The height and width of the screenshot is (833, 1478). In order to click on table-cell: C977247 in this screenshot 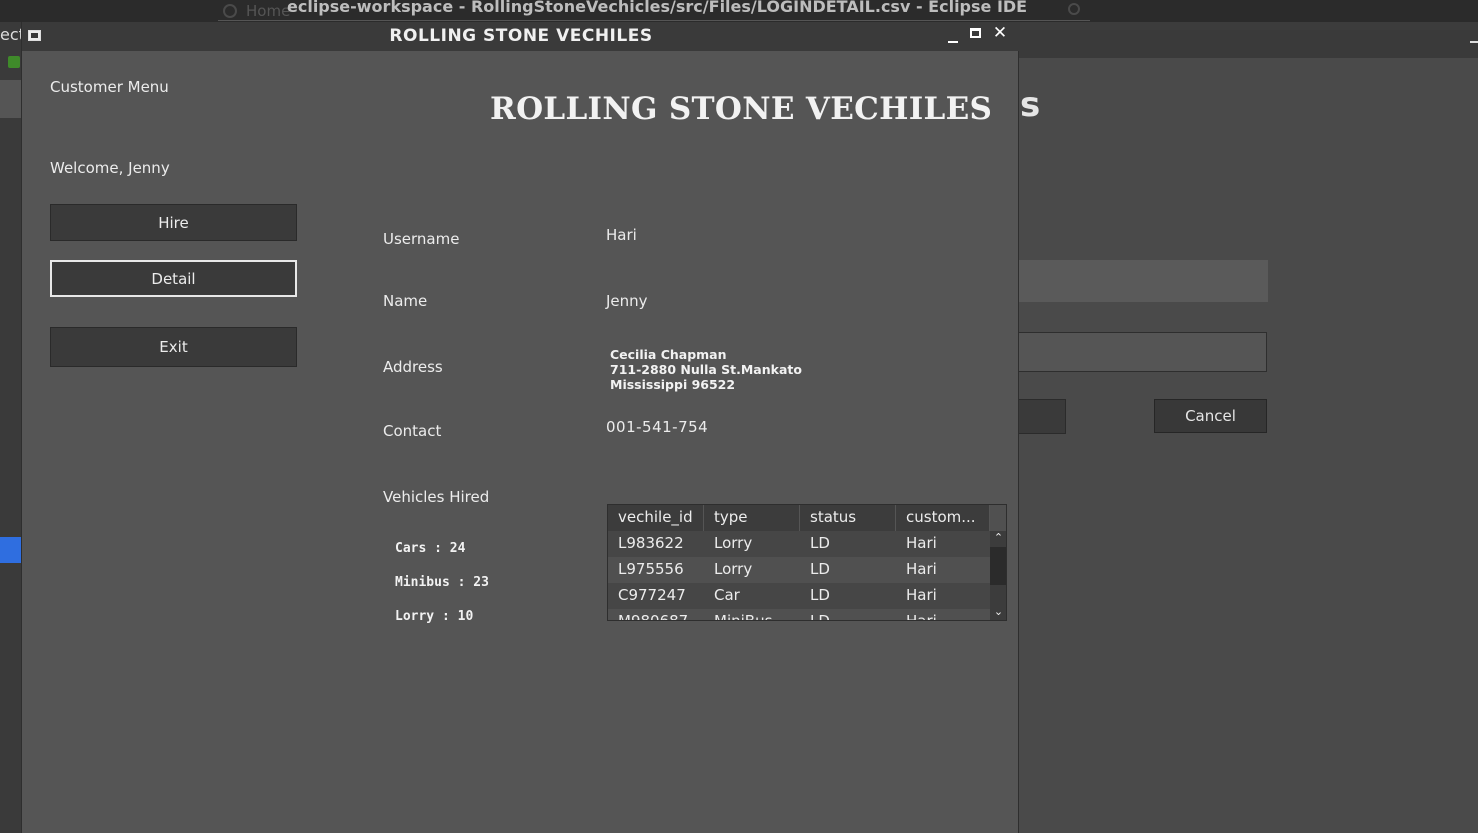, I will do `click(652, 595)`.